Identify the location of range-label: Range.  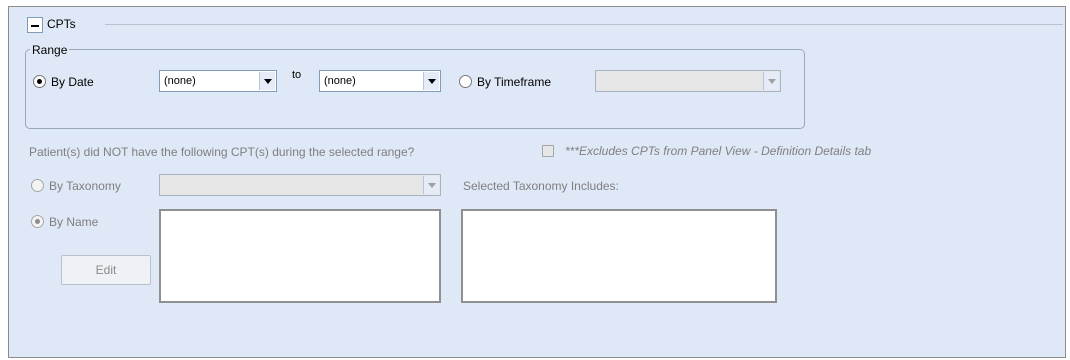
(50, 50).